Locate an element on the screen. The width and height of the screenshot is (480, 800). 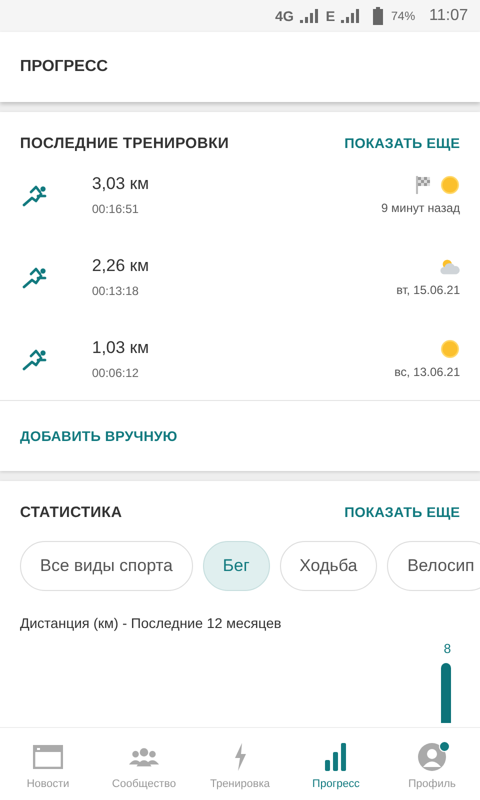
network-type: E is located at coordinates (331, 16).